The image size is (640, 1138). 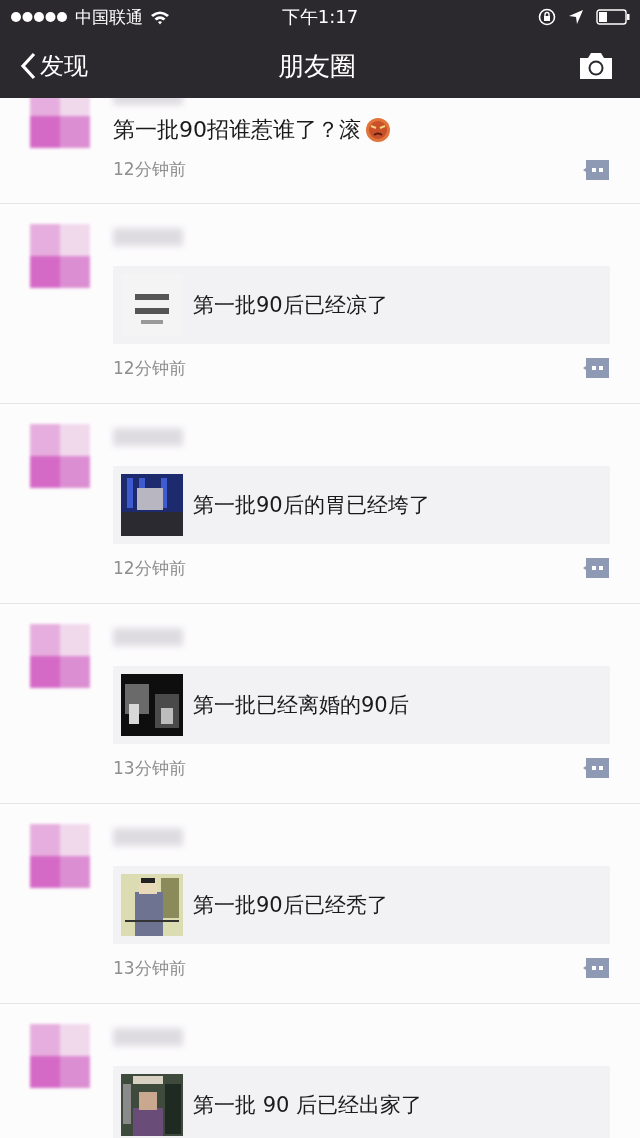 What do you see at coordinates (317, 66) in the screenshot?
I see `page-title: 朋友圈` at bounding box center [317, 66].